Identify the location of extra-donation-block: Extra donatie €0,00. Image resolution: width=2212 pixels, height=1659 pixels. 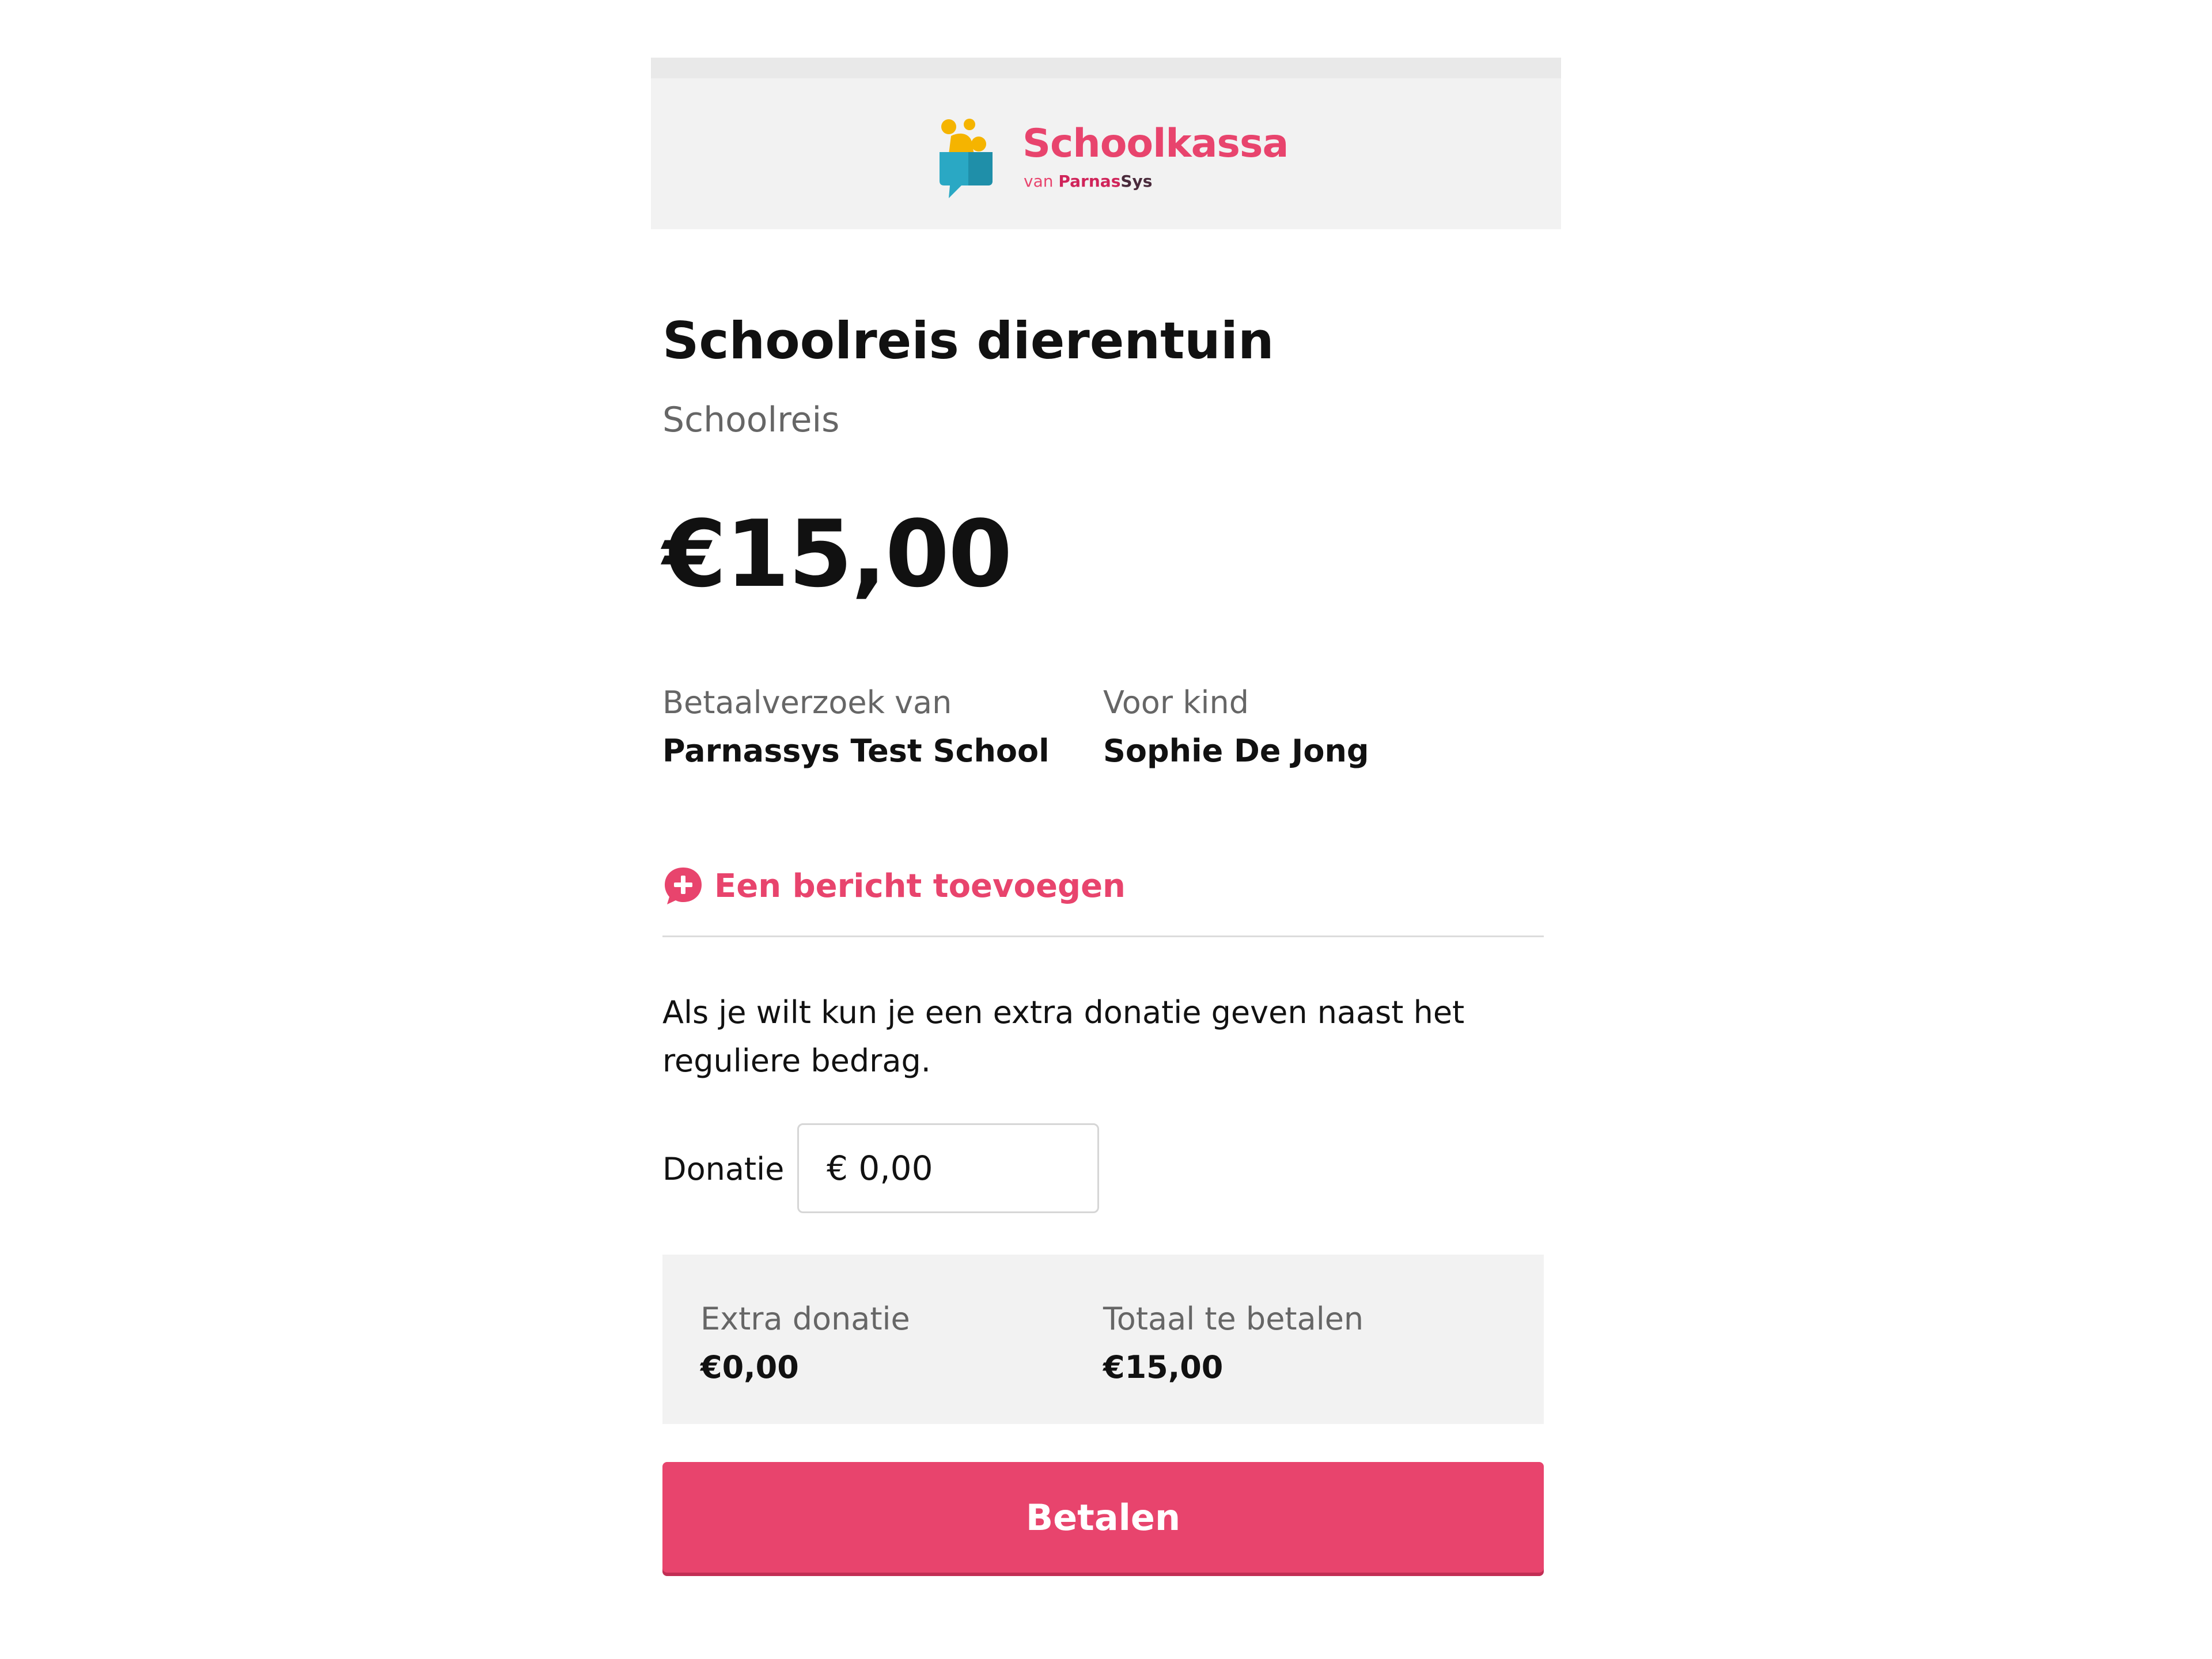
(805, 1343).